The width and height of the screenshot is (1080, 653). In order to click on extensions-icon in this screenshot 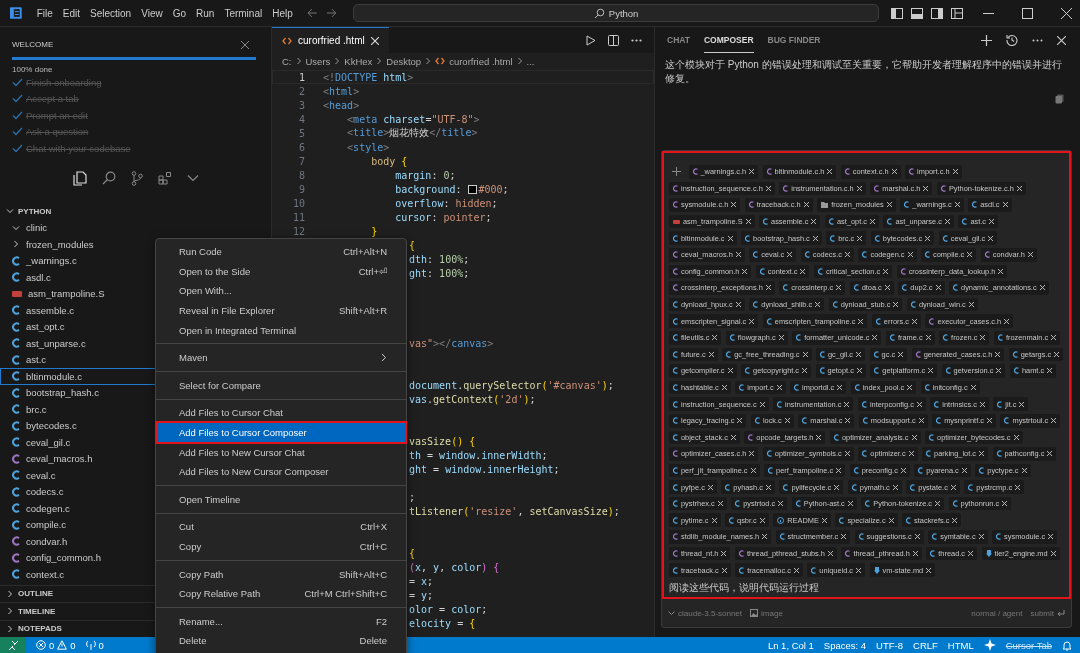, I will do `click(164, 178)`.